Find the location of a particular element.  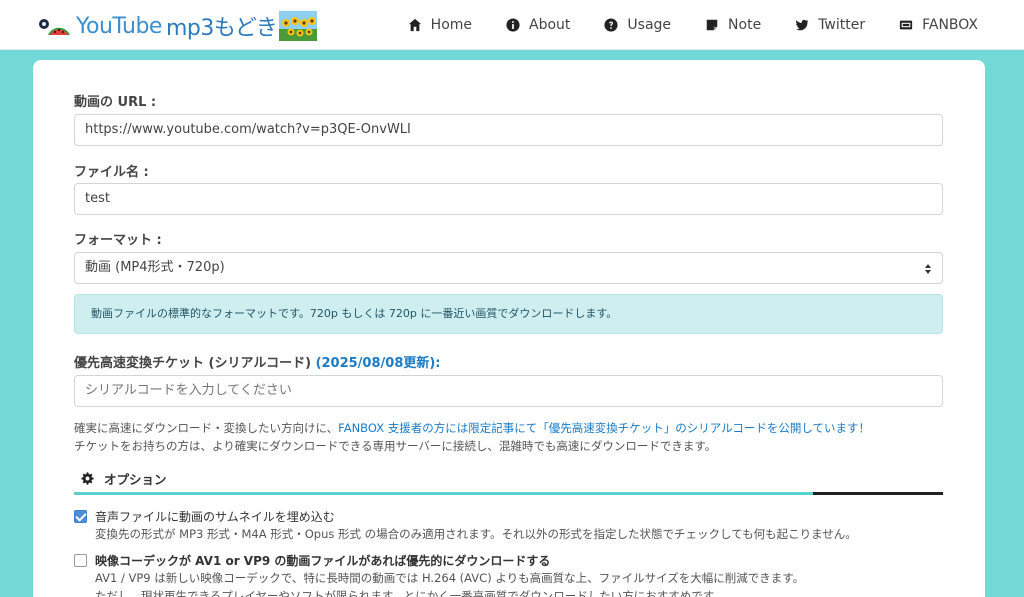

options-progress-bar is located at coordinates (443, 493).